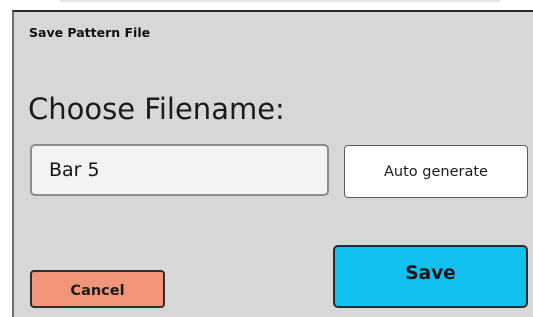  Describe the element at coordinates (156, 109) in the screenshot. I see `choose-filename-label: Choose Filename:` at that location.